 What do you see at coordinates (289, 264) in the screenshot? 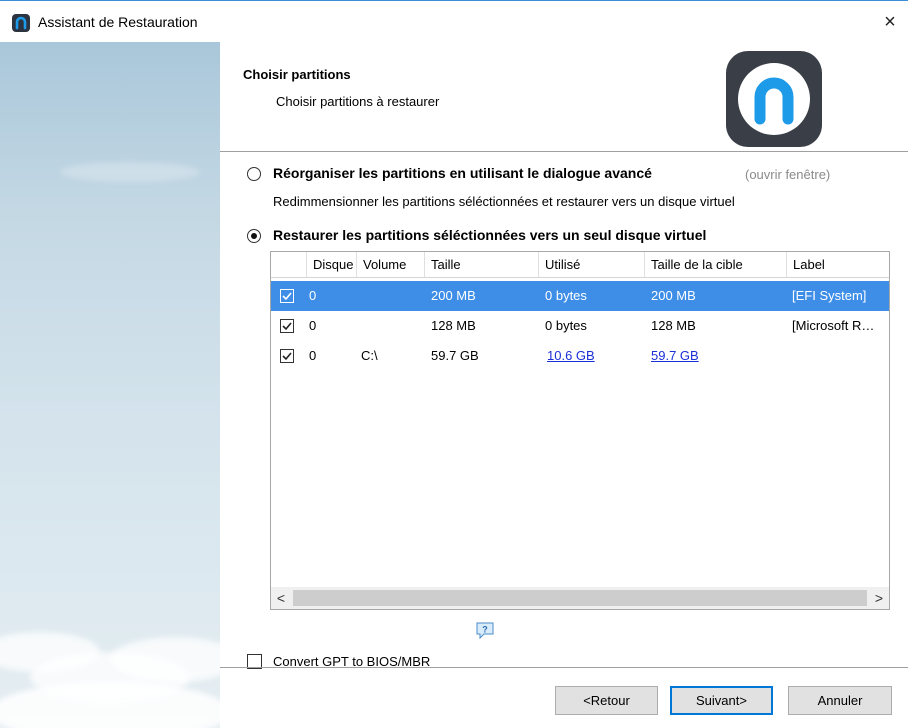
I see `column-checkbox` at bounding box center [289, 264].